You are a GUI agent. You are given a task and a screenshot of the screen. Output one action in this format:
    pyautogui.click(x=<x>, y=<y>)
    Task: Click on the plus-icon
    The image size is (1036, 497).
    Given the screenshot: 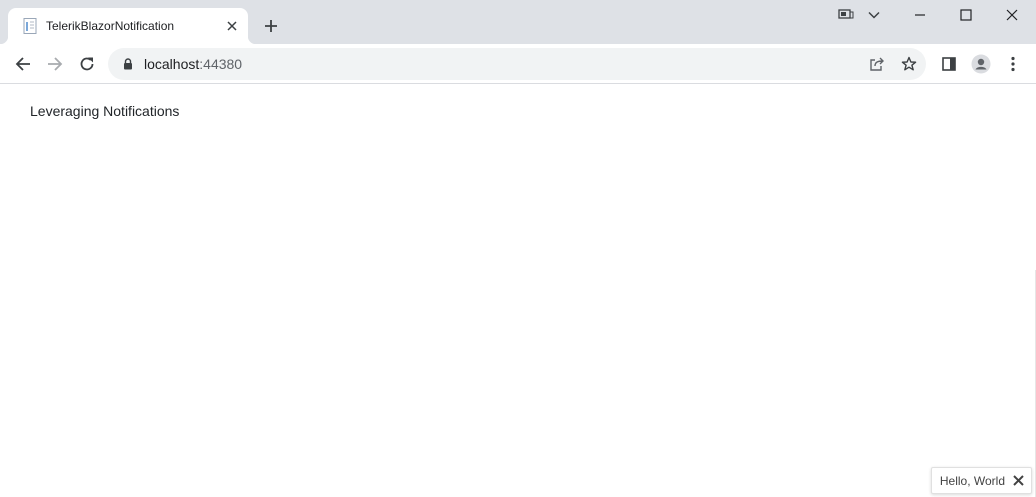 What is the action you would take?
    pyautogui.click(x=271, y=26)
    